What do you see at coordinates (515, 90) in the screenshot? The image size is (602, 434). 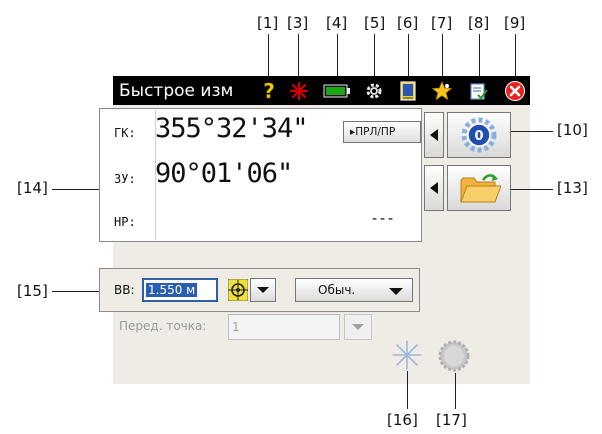 I see `close-icon` at bounding box center [515, 90].